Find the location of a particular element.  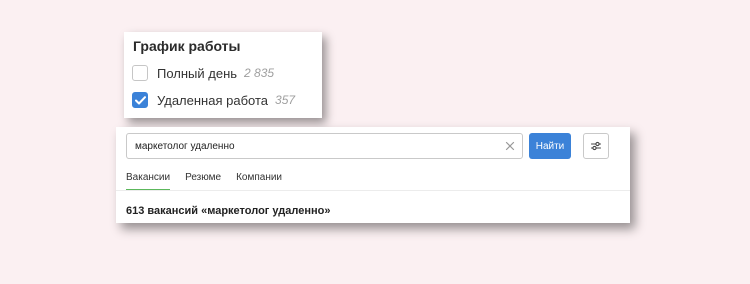

filter-option-remote: Удаленная работа 357 is located at coordinates (213, 100).